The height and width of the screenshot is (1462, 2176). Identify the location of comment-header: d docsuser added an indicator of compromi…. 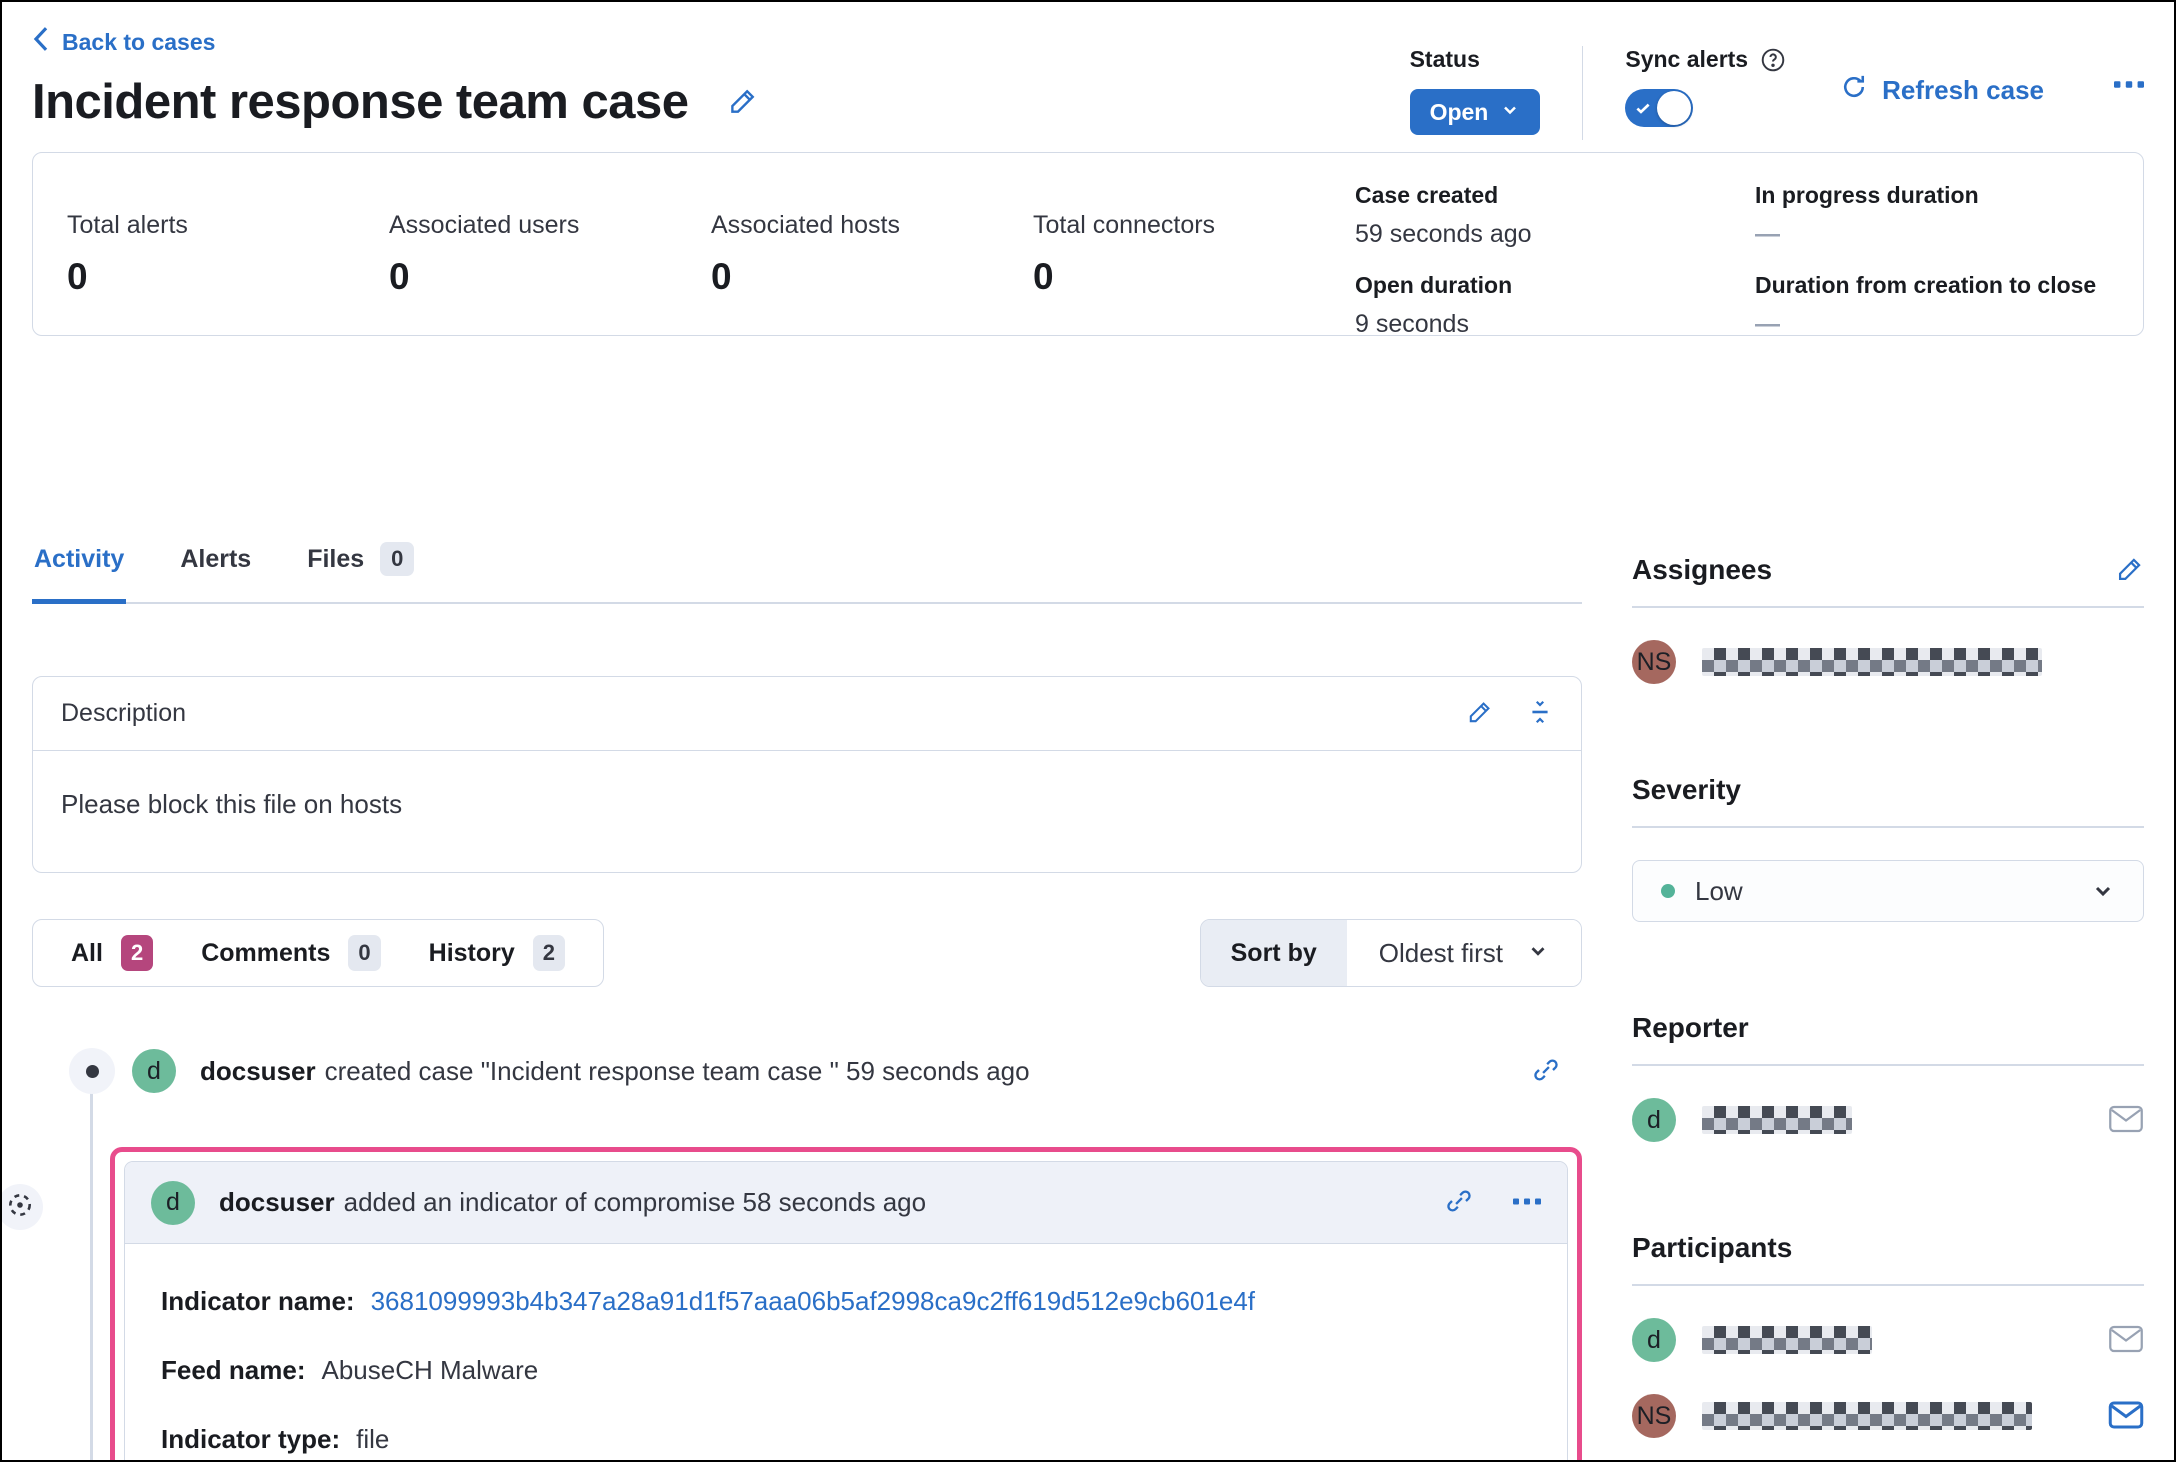
(846, 1203).